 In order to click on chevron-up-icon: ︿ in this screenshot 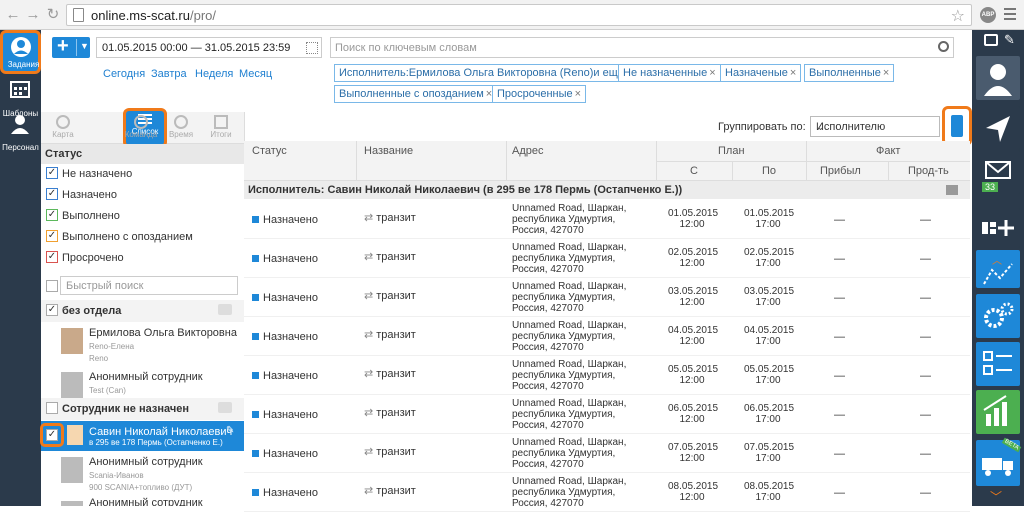, I will do `click(997, 259)`.